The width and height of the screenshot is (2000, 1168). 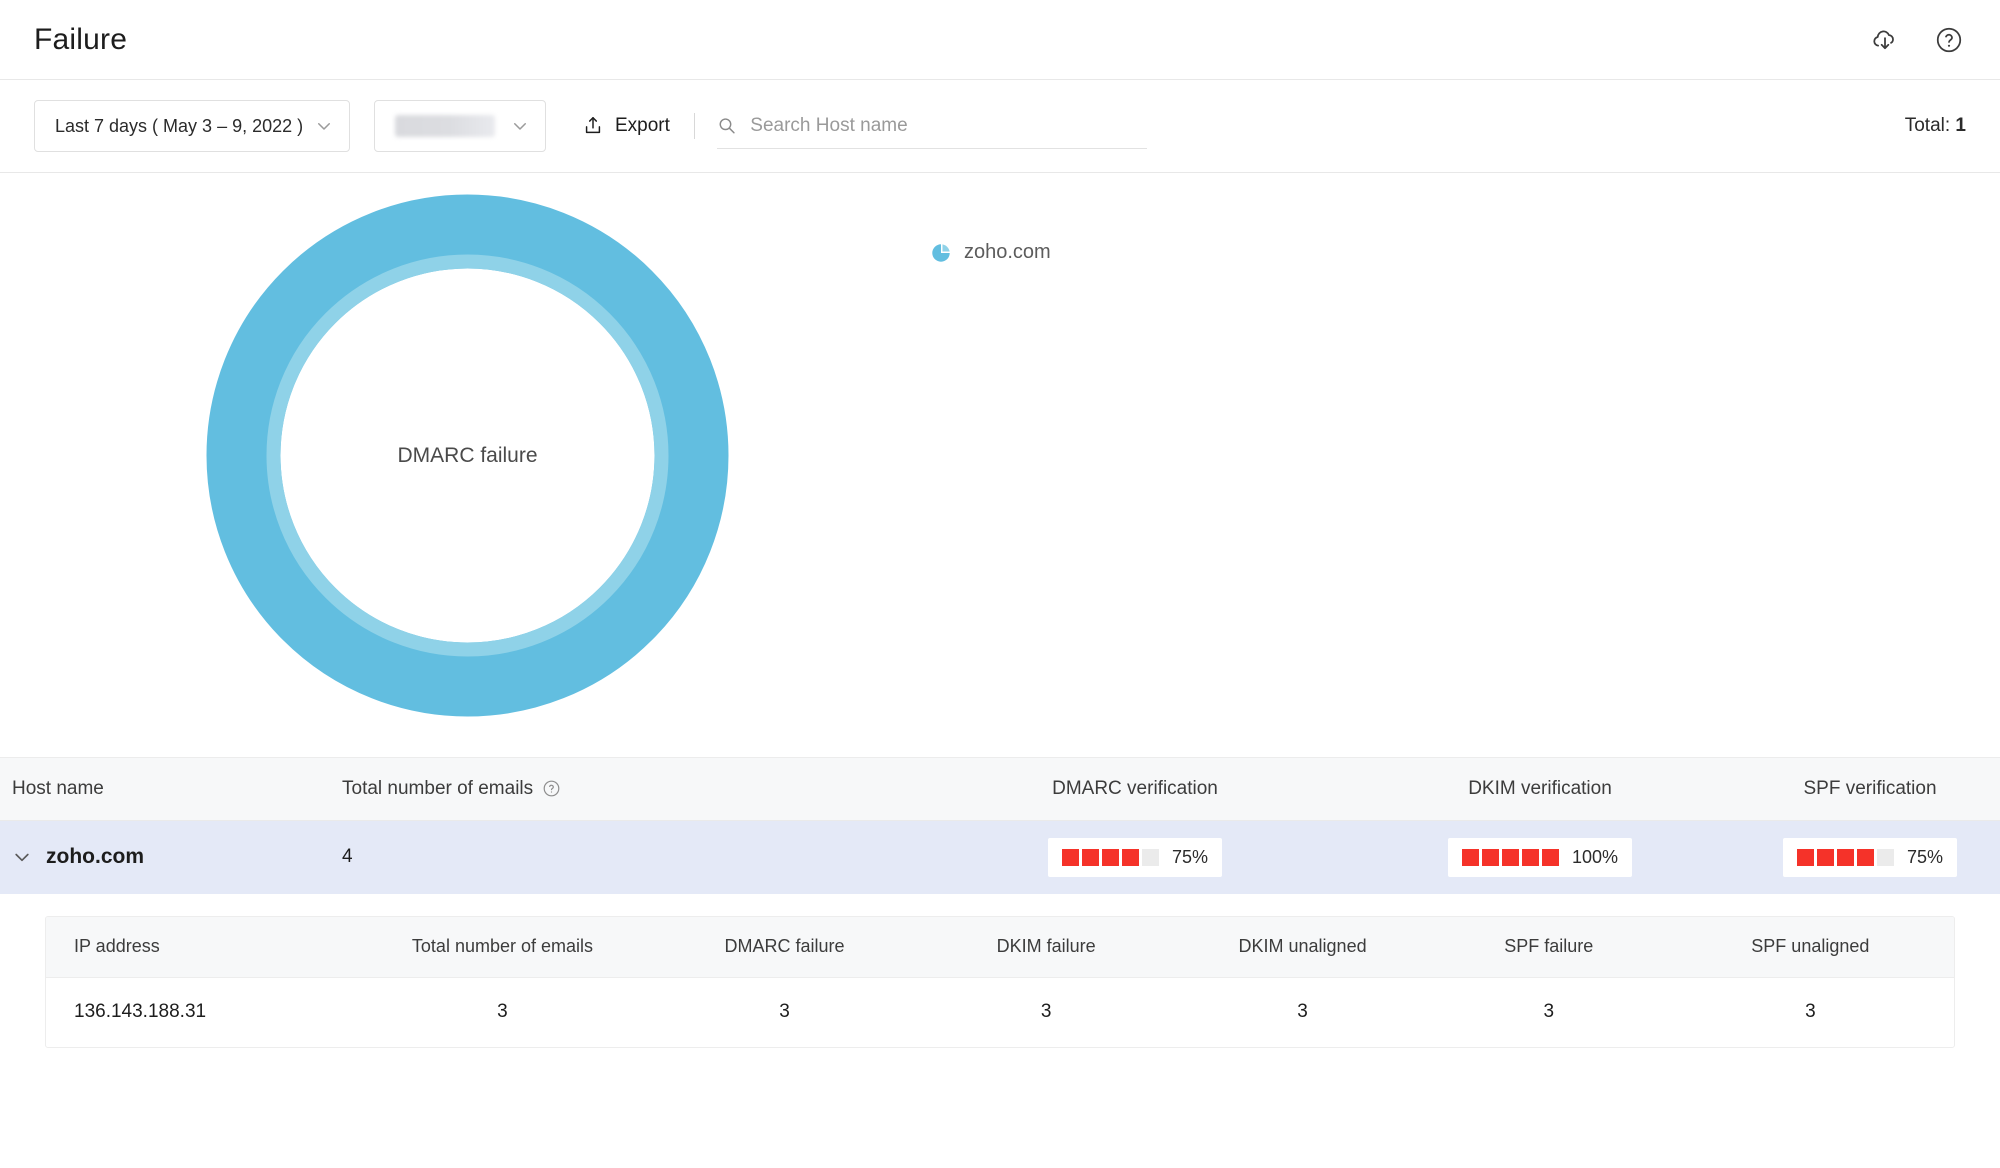 I want to click on export-button: Export, so click(x=626, y=126).